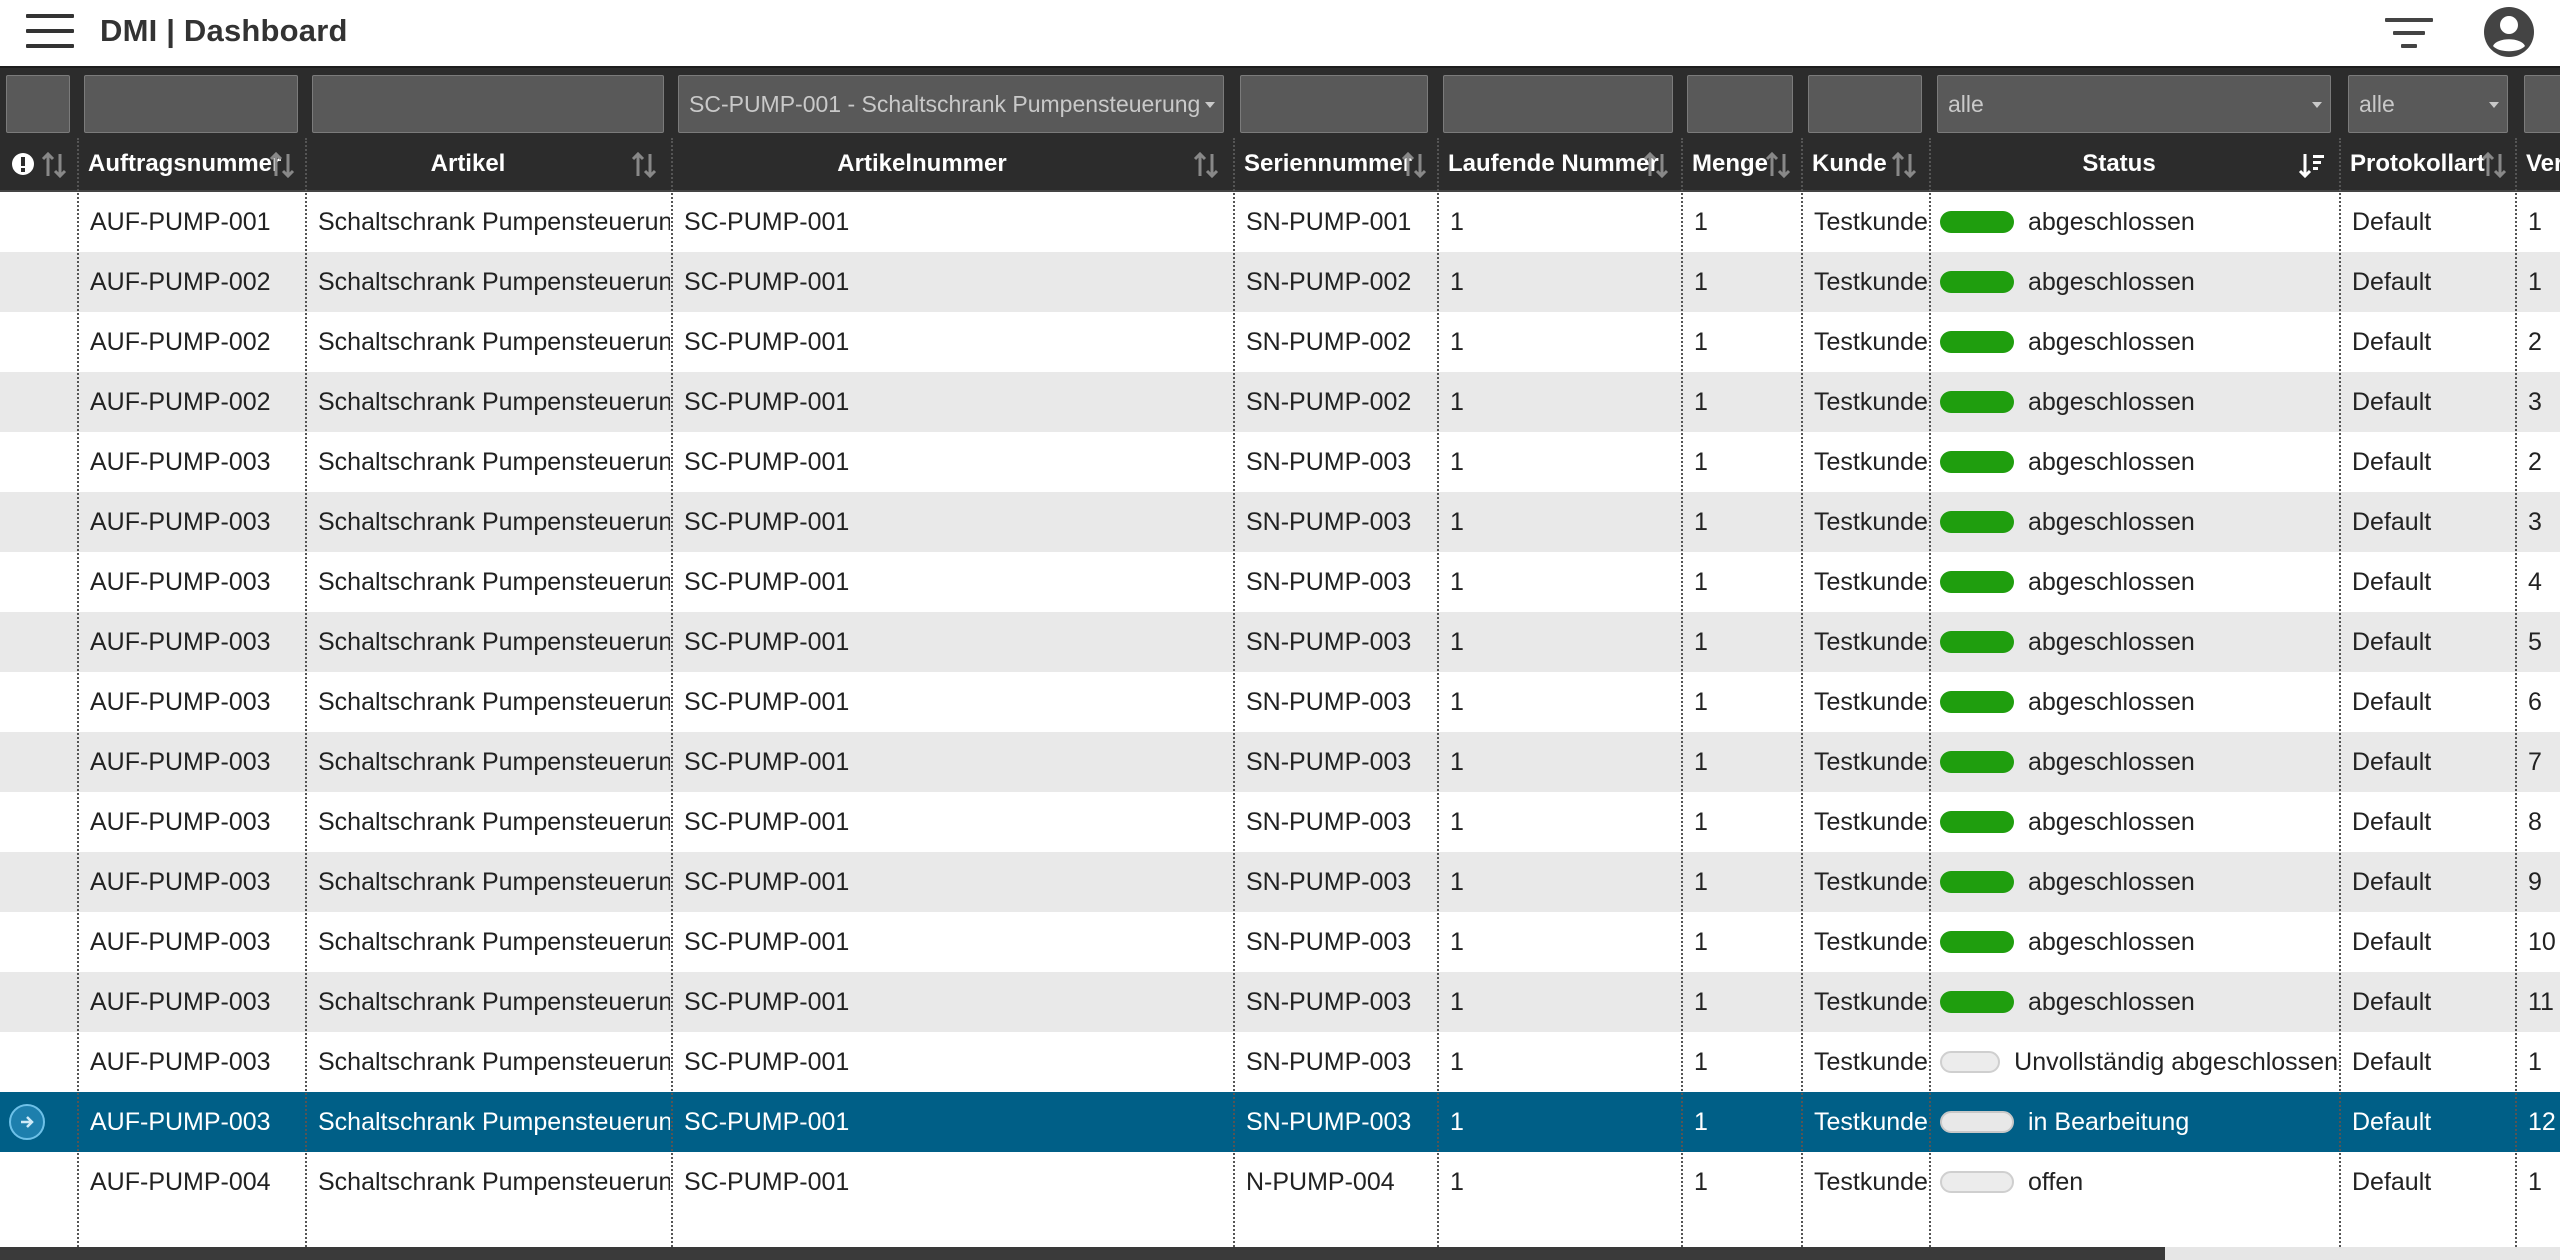 The width and height of the screenshot is (2560, 1260). What do you see at coordinates (1329, 221) in the screenshot?
I see `cell-seriennummer: SN-PUMP-001` at bounding box center [1329, 221].